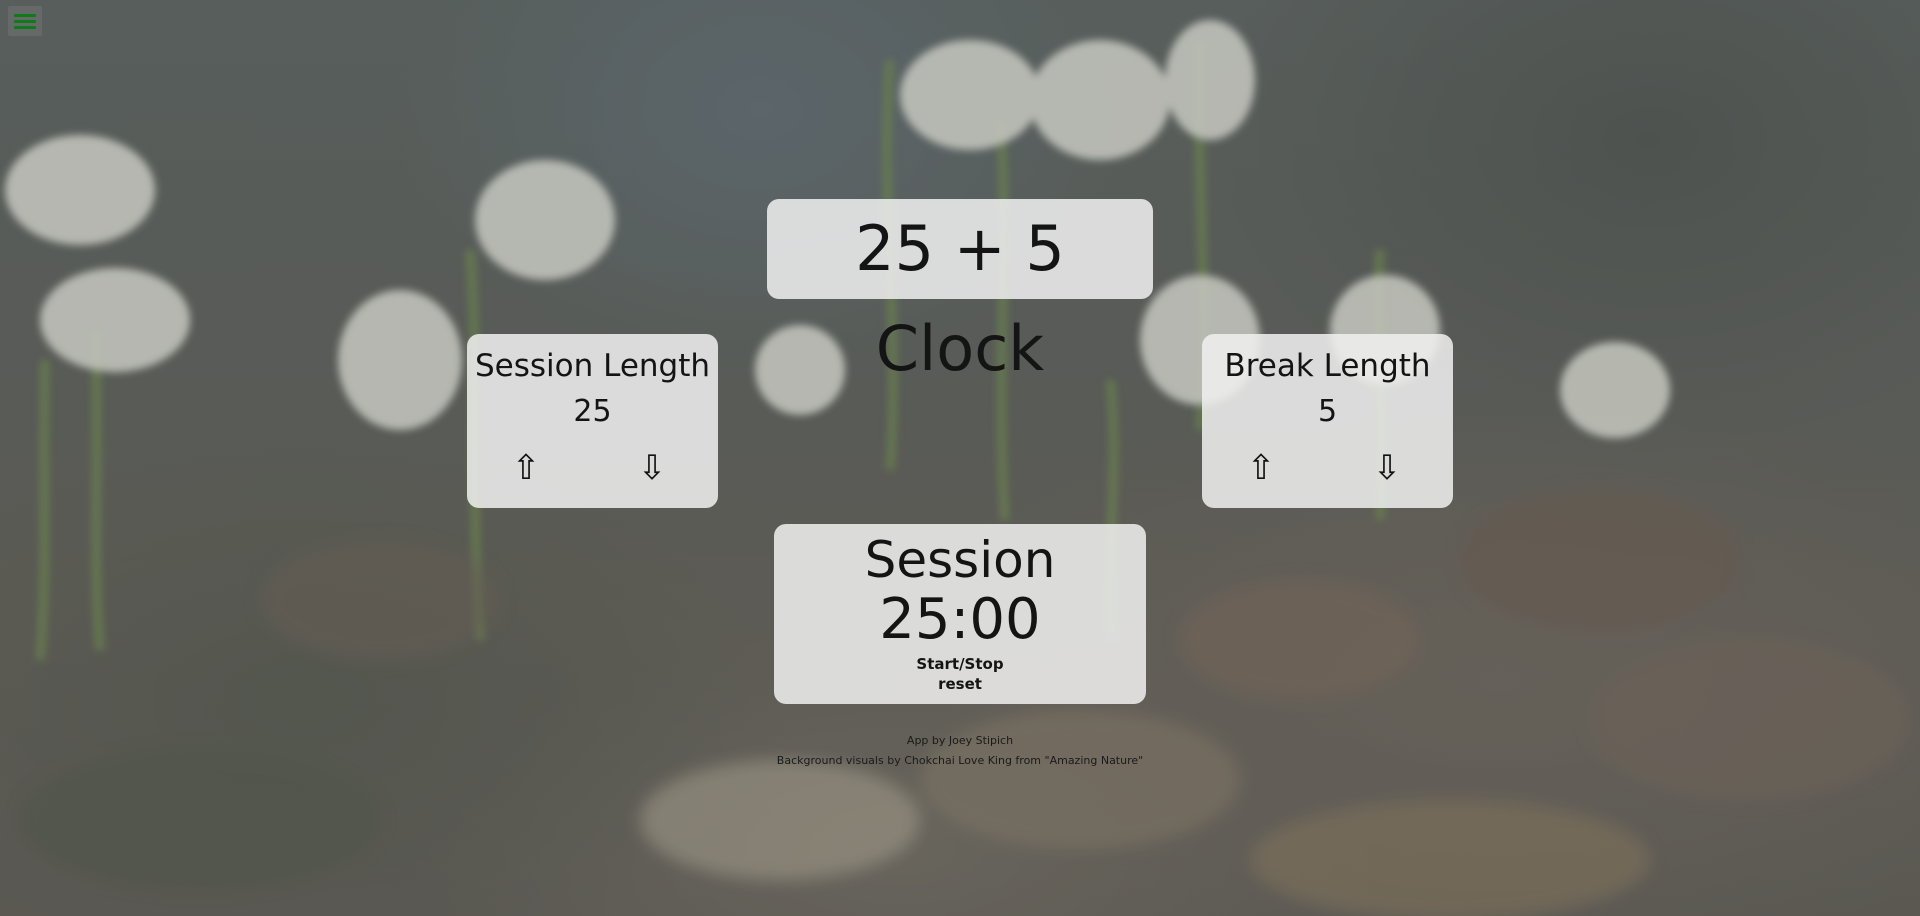 The image size is (1920, 916). What do you see at coordinates (1327, 411) in the screenshot?
I see `break-length-value: 5` at bounding box center [1327, 411].